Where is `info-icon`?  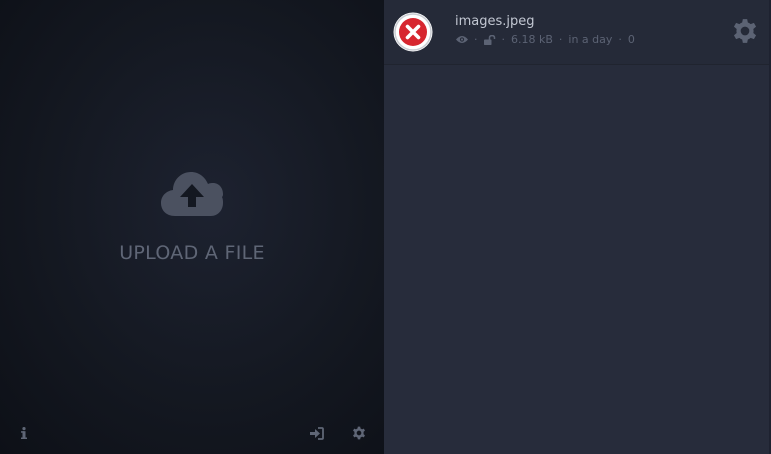
info-icon is located at coordinates (24, 433).